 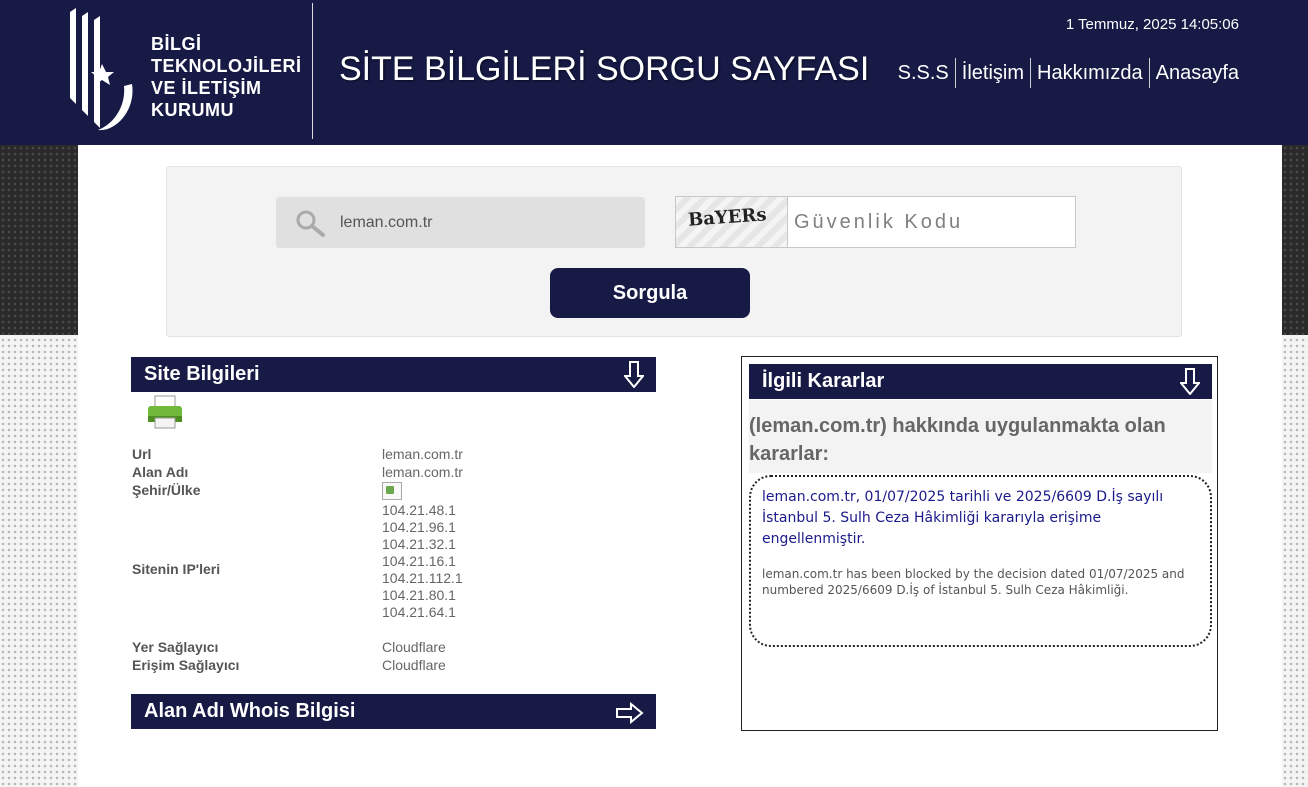 I want to click on search-box, so click(x=460, y=222).